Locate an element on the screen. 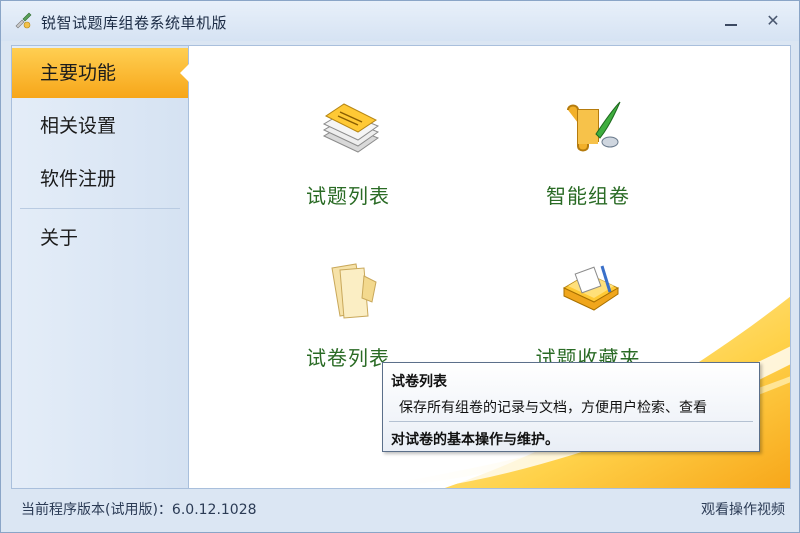 The width and height of the screenshot is (800, 533). minimize-icon is located at coordinates (731, 25).